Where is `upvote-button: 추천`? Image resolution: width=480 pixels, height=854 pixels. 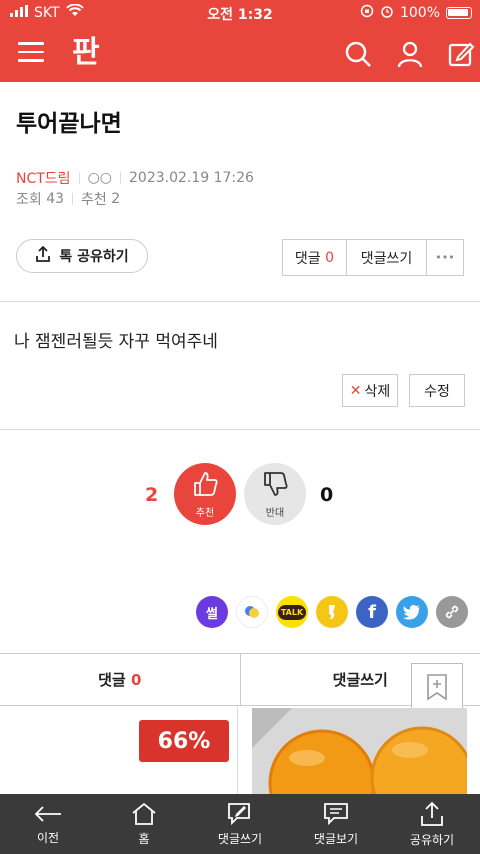 upvote-button: 추천 is located at coordinates (205, 494).